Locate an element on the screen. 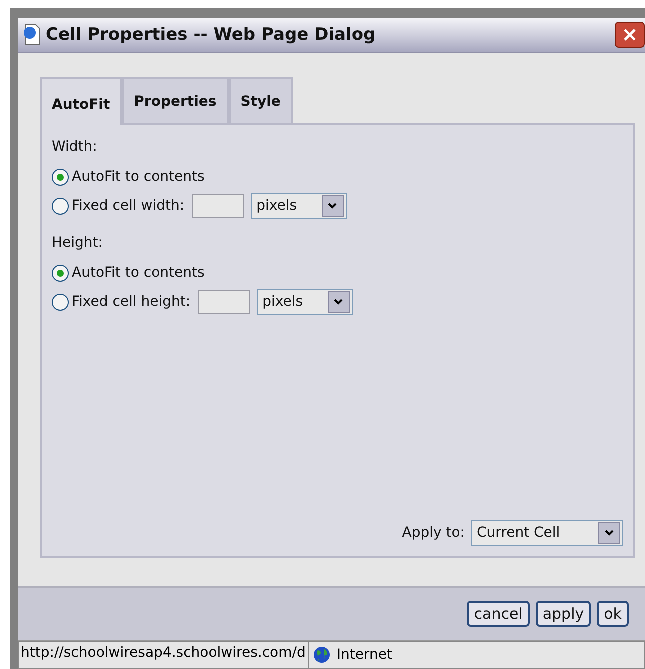 The image size is (645, 669). tab: AutoFit is located at coordinates (81, 101).